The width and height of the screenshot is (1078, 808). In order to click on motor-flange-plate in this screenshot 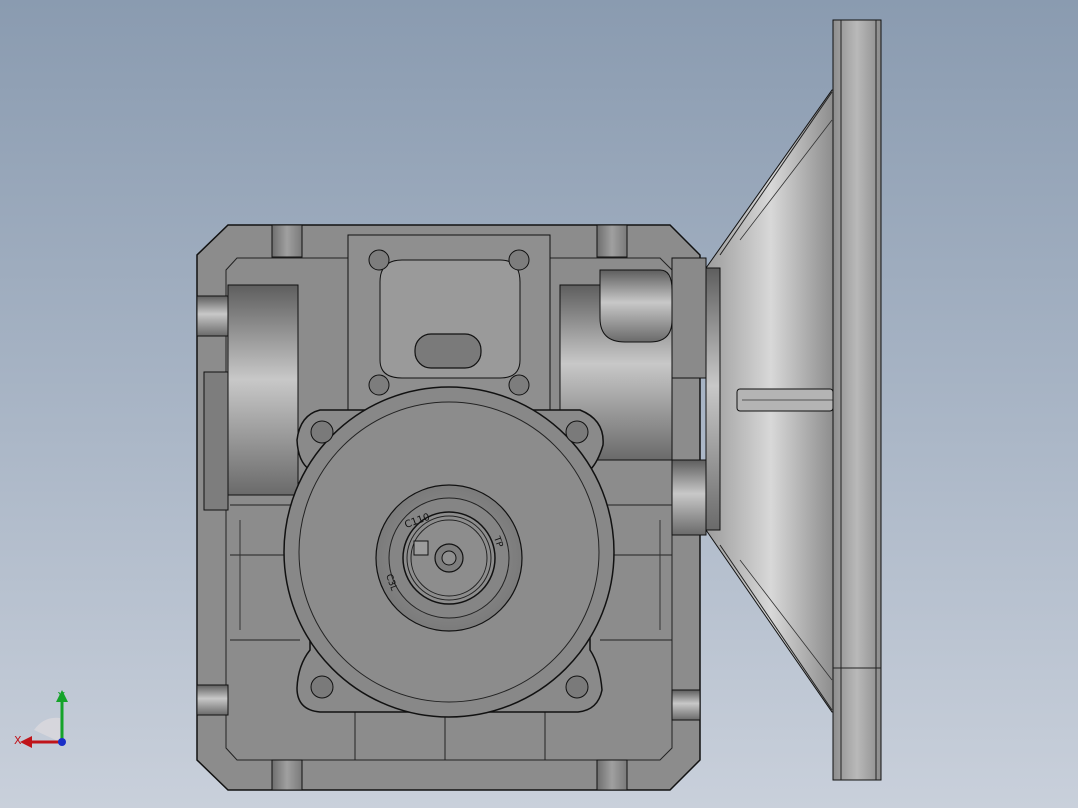, I will do `click(857, 400)`.